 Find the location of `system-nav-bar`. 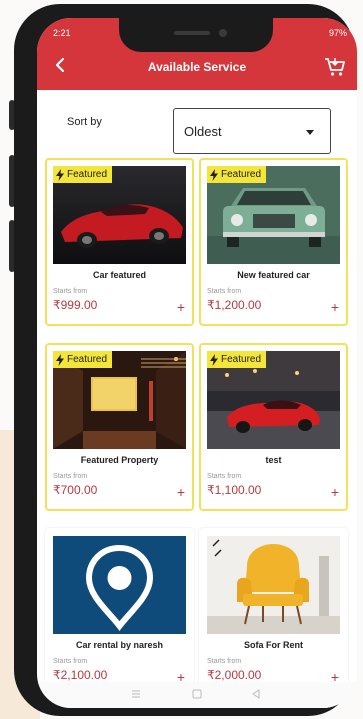

system-nav-bar is located at coordinates (197, 695).